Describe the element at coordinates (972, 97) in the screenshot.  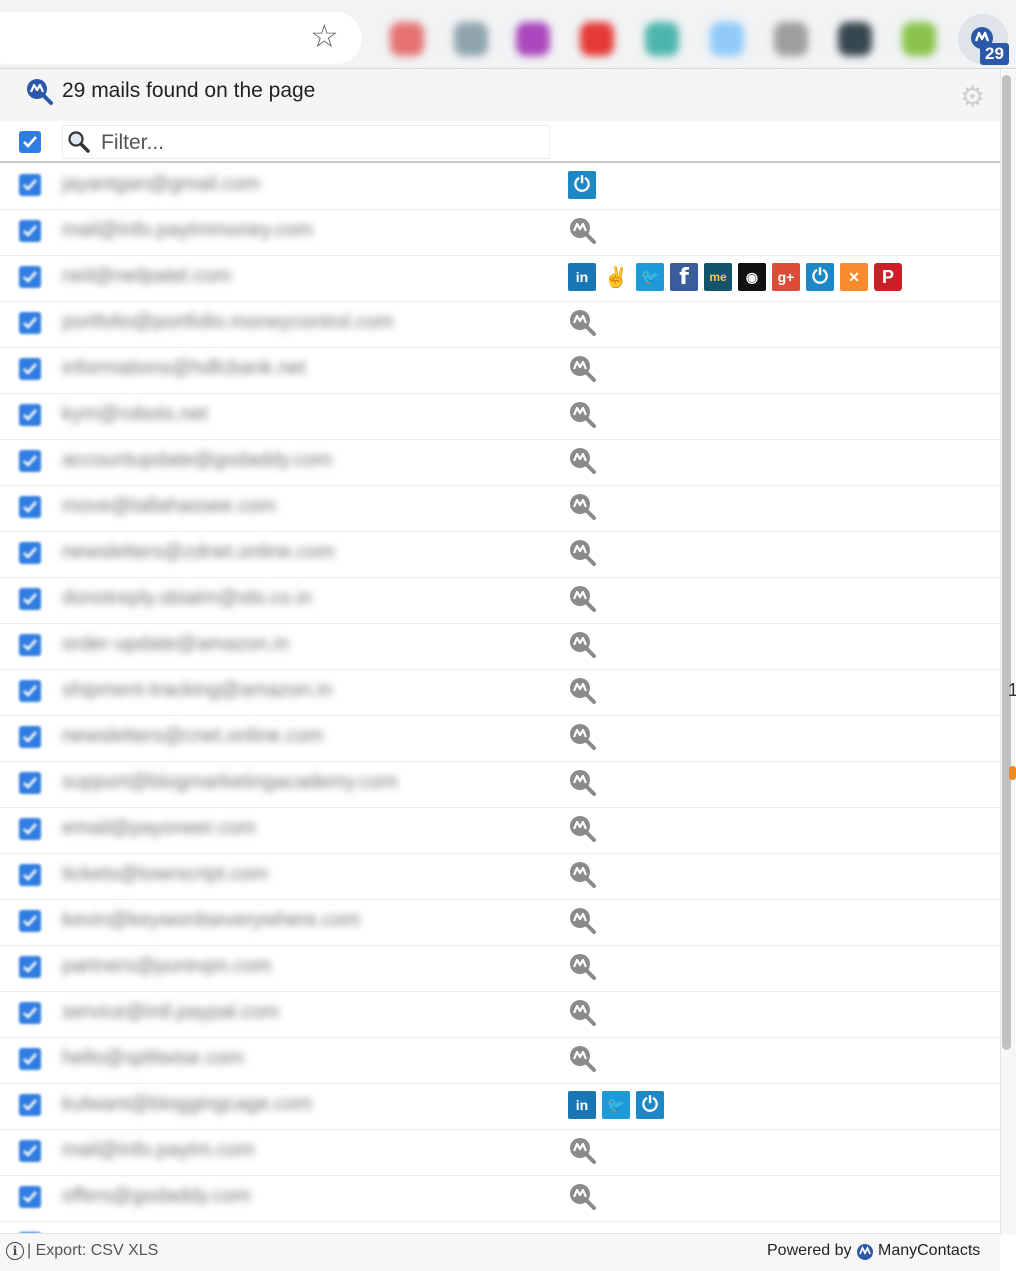
I see `gear-icon: ⚙` at that location.